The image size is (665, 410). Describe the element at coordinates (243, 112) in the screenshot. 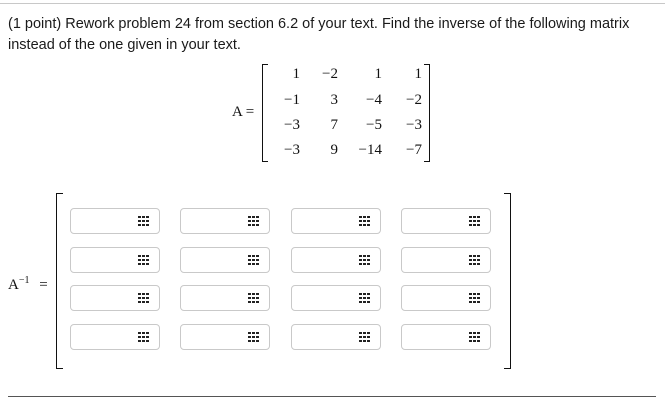

I see `matrix-a-label: A =` at that location.